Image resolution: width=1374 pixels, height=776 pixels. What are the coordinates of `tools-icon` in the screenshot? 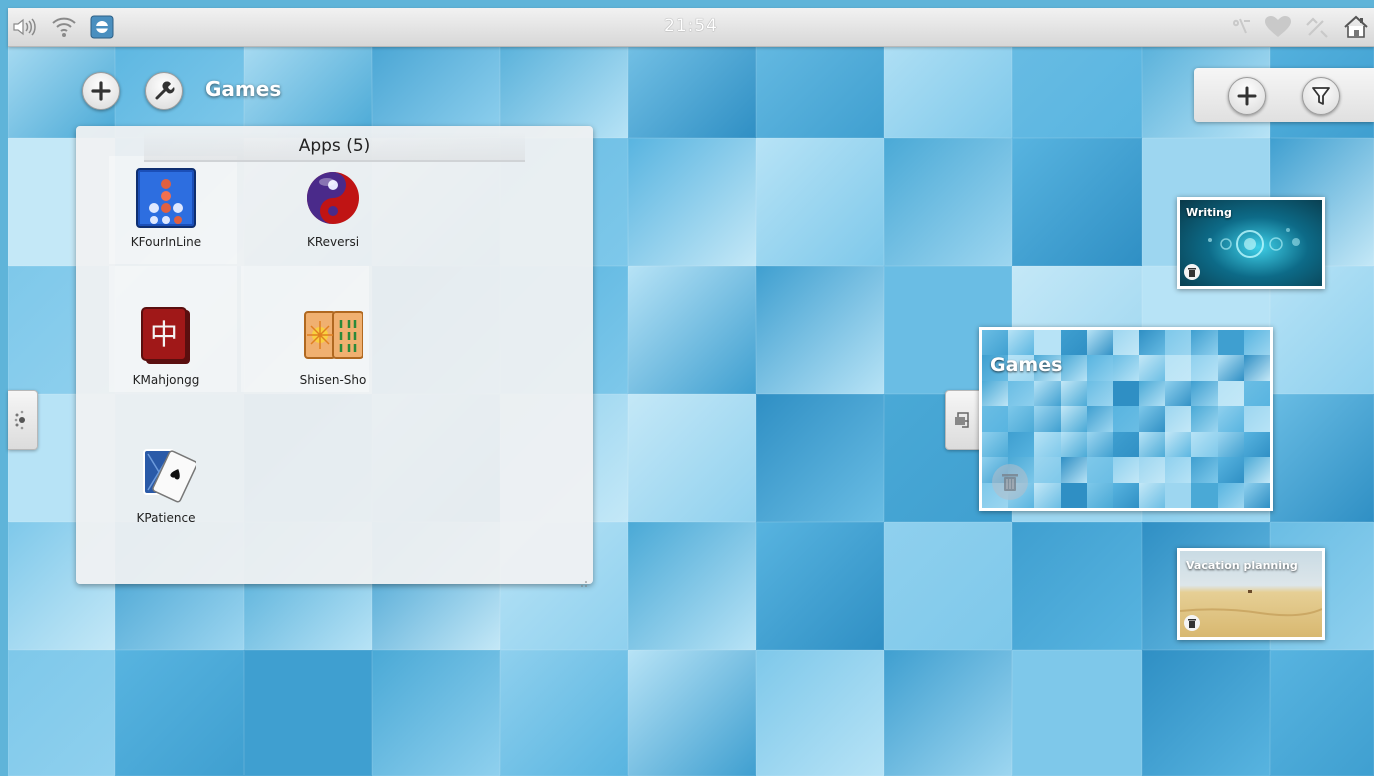 It's located at (1318, 27).